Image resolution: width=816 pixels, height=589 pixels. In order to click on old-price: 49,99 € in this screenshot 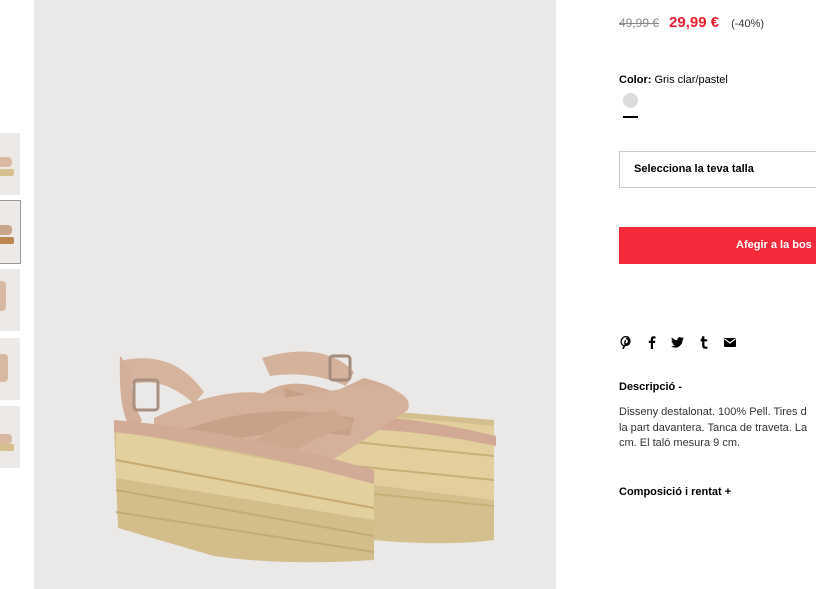, I will do `click(639, 23)`.